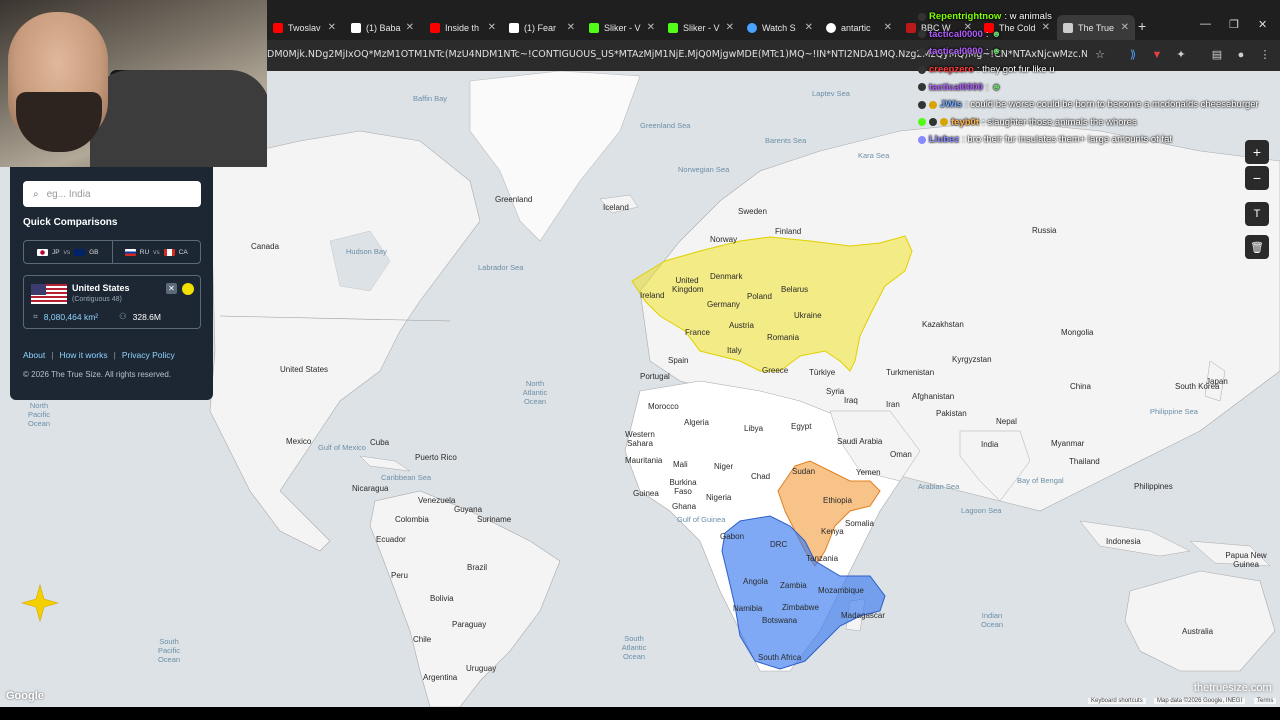 The image size is (1280, 720). What do you see at coordinates (1257, 178) in the screenshot?
I see `zoom-out-button: −` at bounding box center [1257, 178].